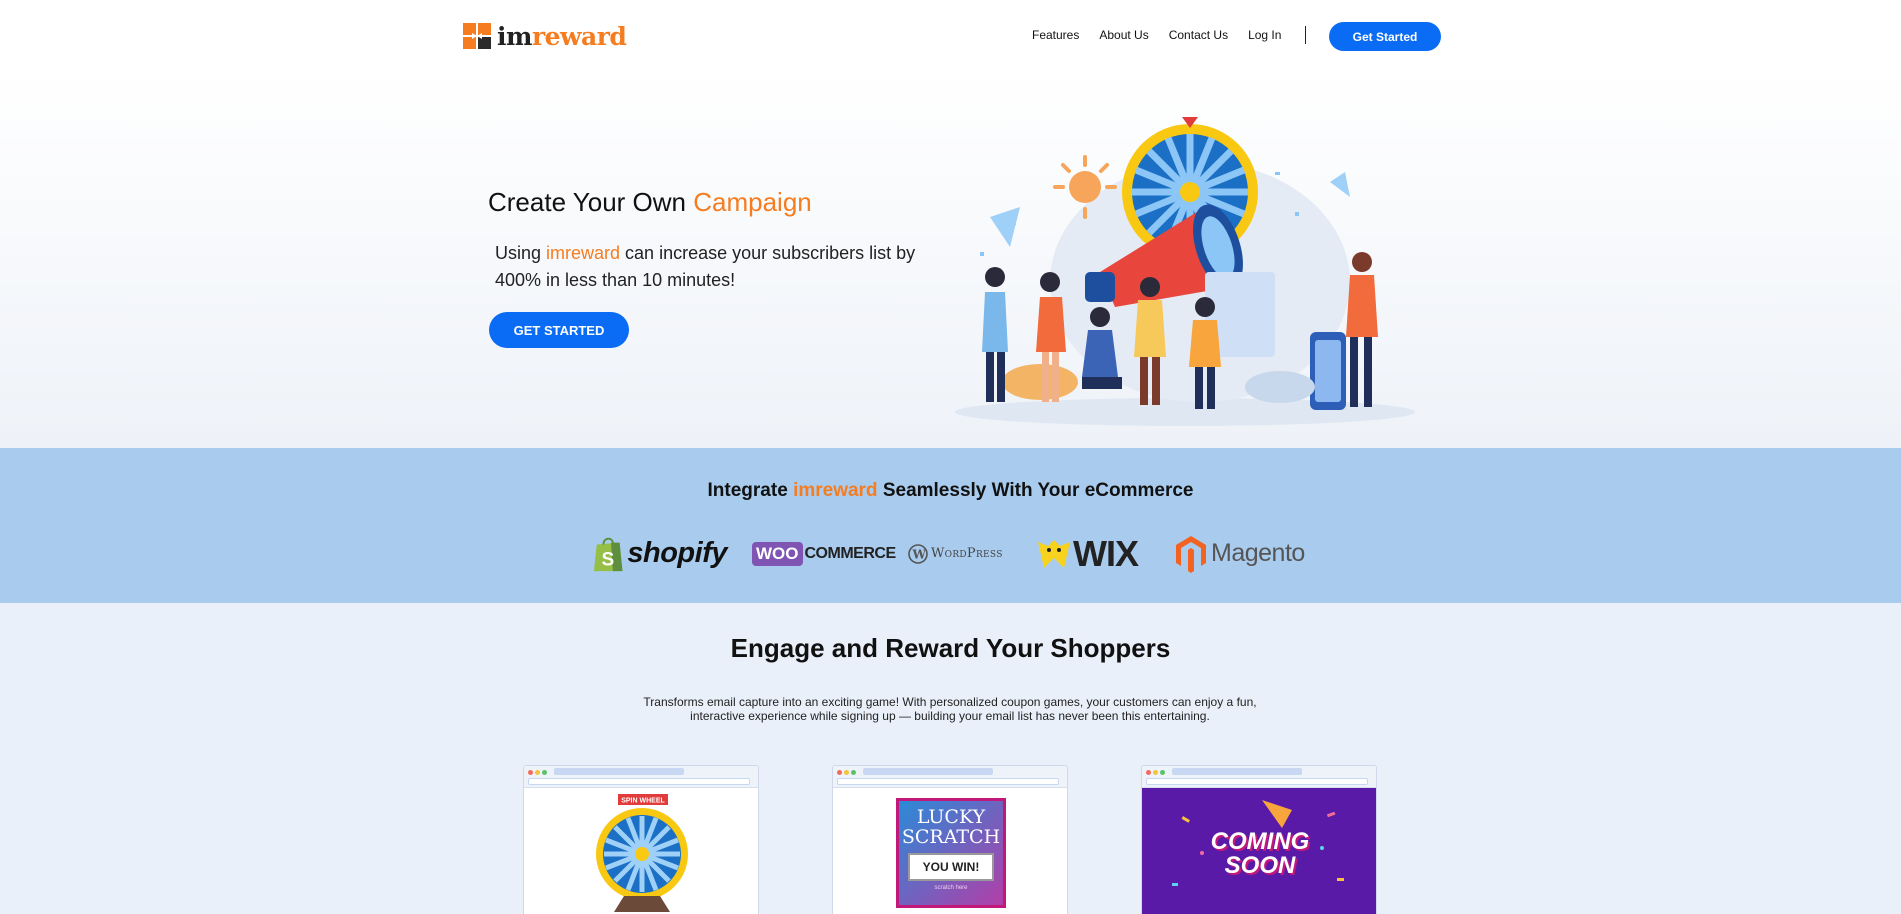 This screenshot has height=914, width=1901. I want to click on scratch-panel: LUCKY SCRATCH YOU WIN! scratch here, so click(951, 853).